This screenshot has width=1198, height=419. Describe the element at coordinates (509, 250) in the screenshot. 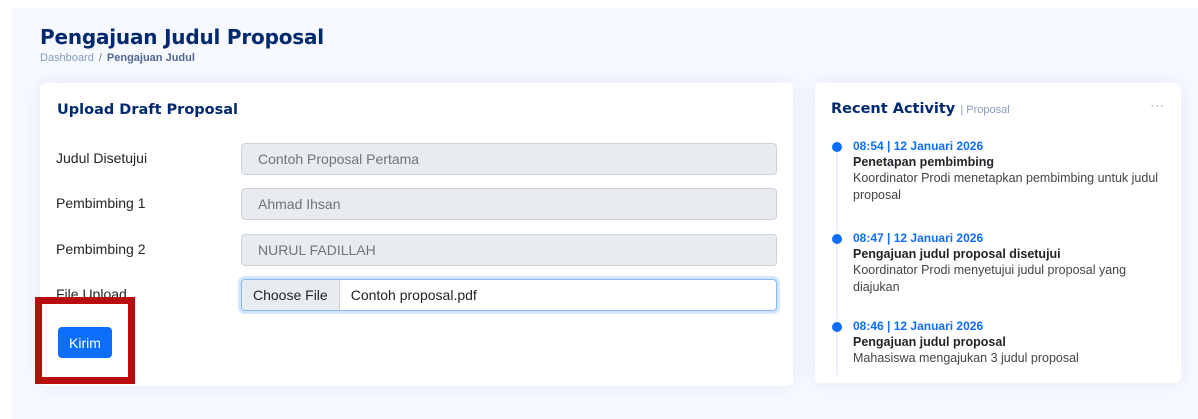

I see `pembimbing-2-field: NURUL FADILLAH` at that location.